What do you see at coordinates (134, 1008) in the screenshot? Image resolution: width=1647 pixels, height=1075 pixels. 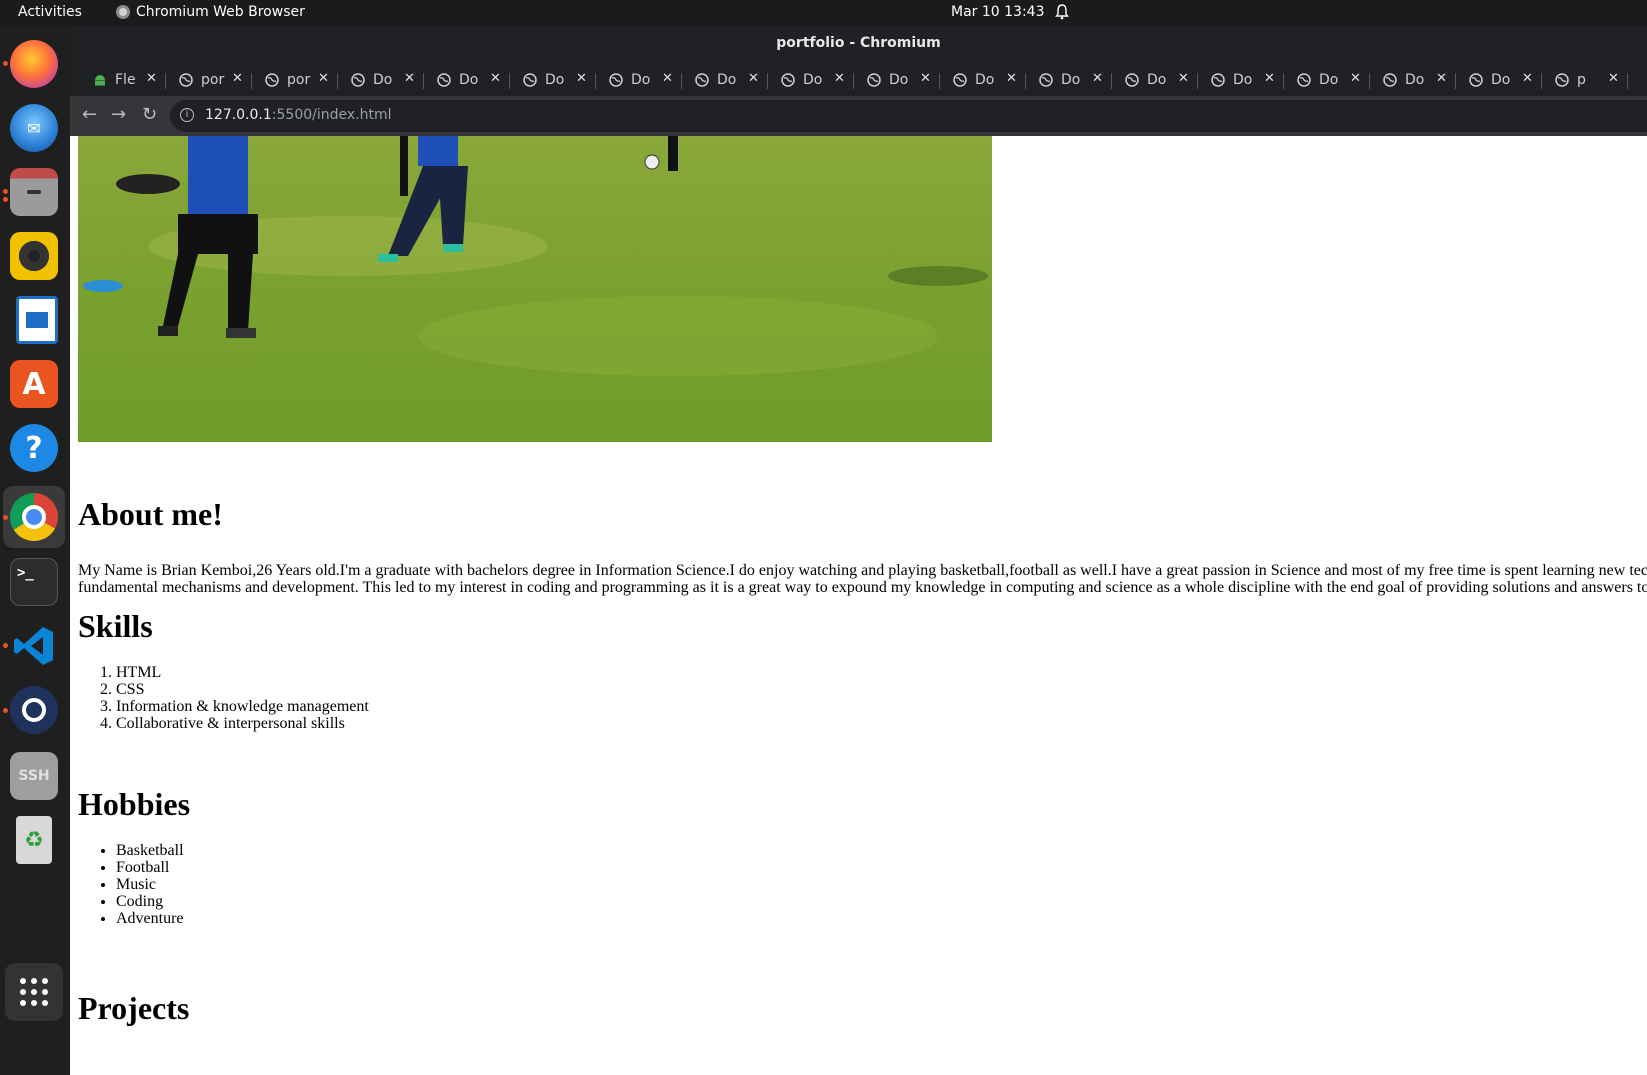 I see `projects-heading: Projects` at bounding box center [134, 1008].